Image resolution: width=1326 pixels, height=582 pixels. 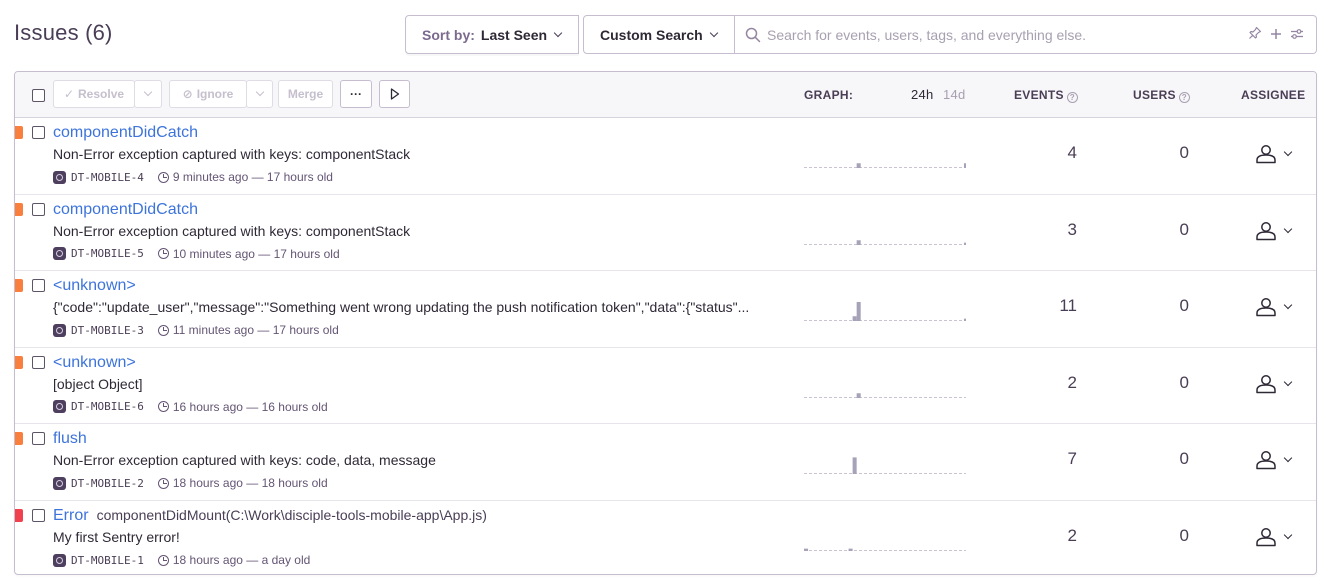 I want to click on resolve-dropdown-button, so click(x=148, y=94).